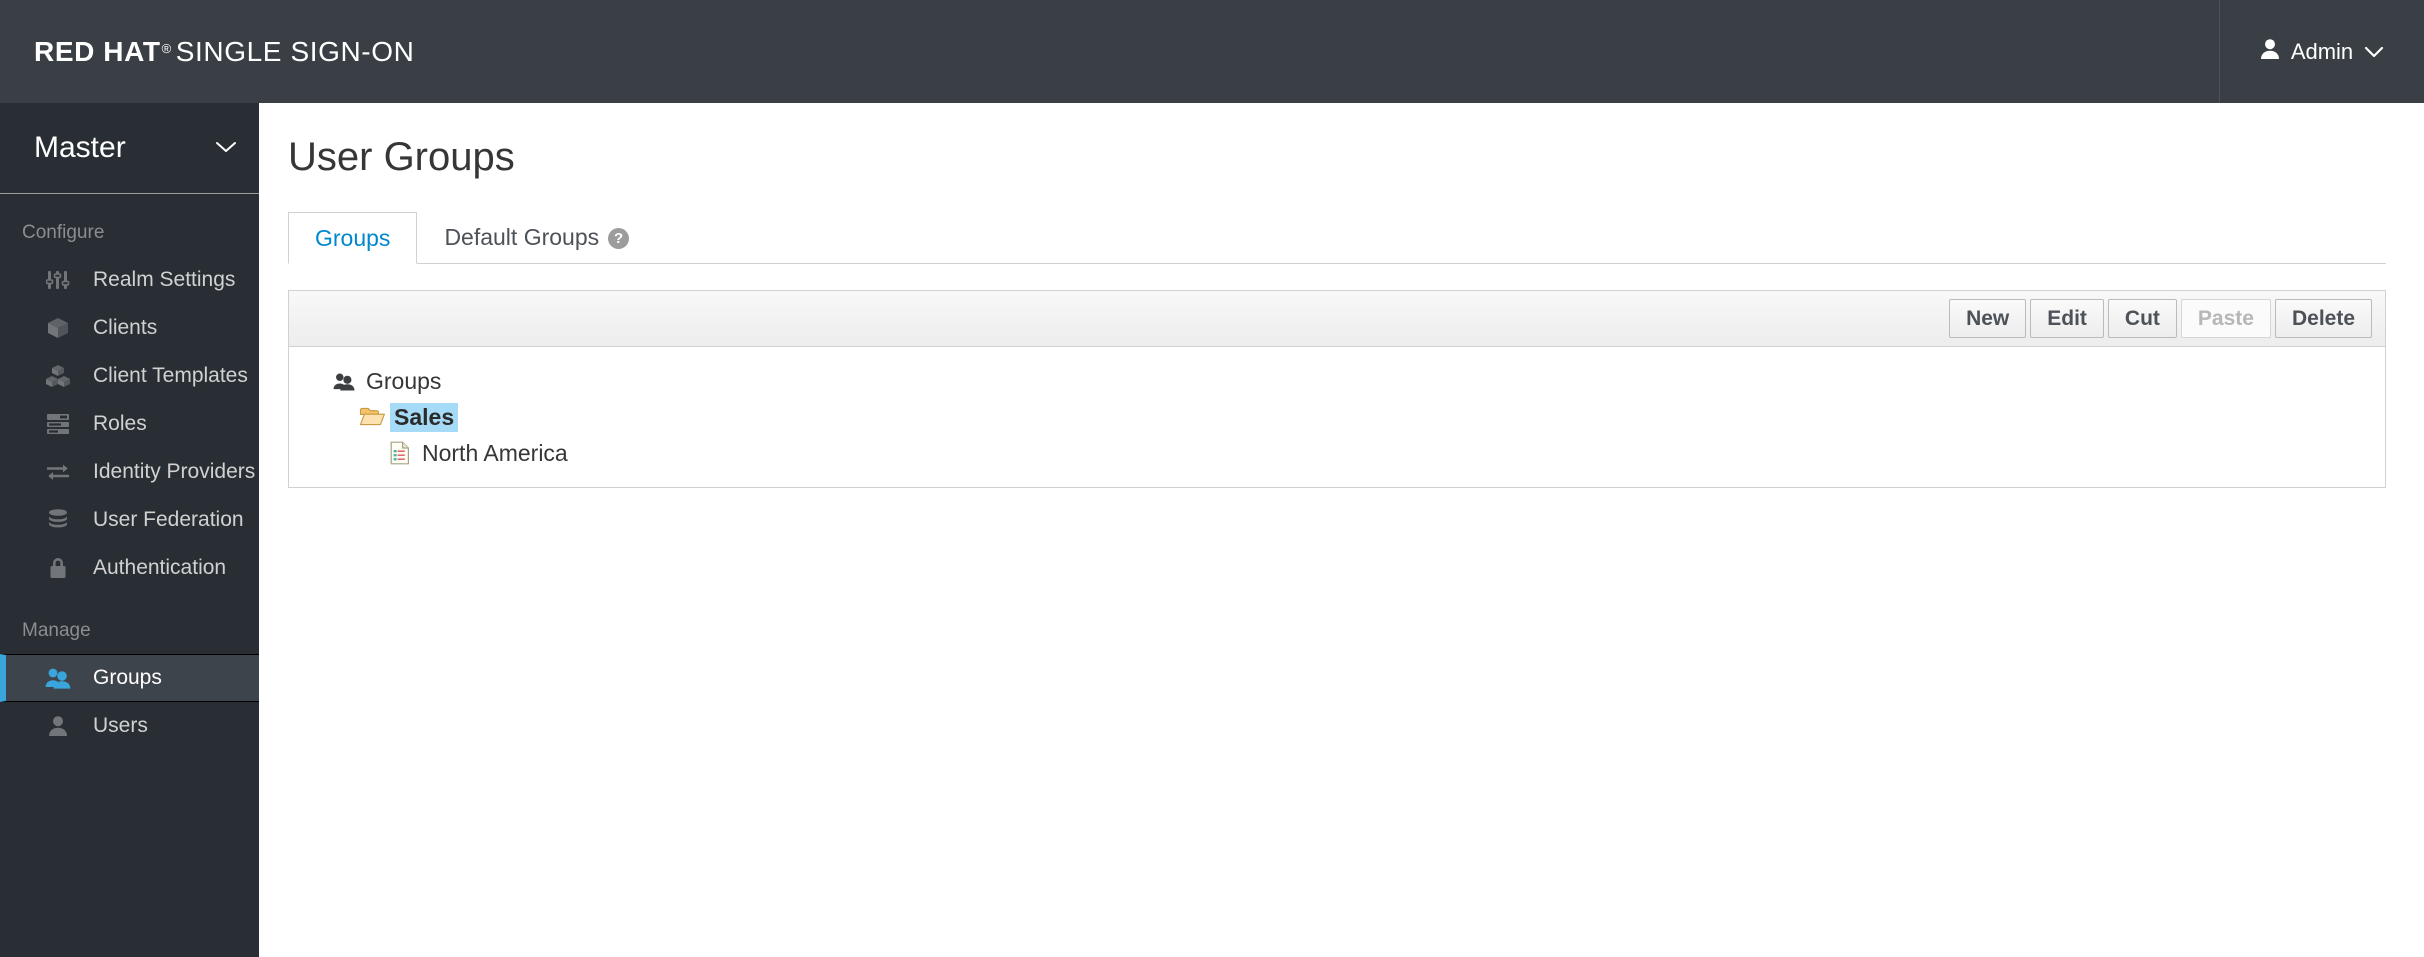  I want to click on sidebar-item-realm-settings: Realm Settings, so click(129, 280).